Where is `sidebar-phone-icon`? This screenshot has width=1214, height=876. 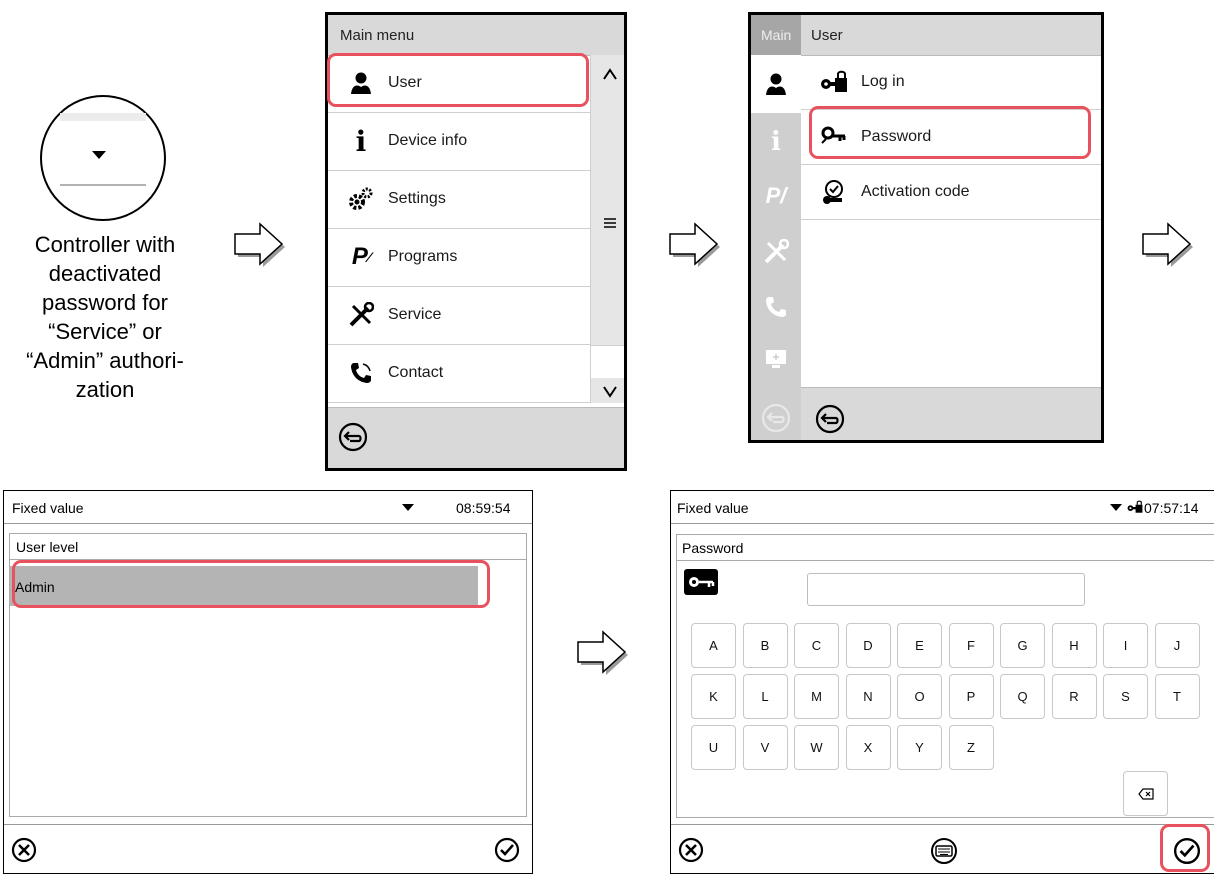
sidebar-phone-icon is located at coordinates (776, 309).